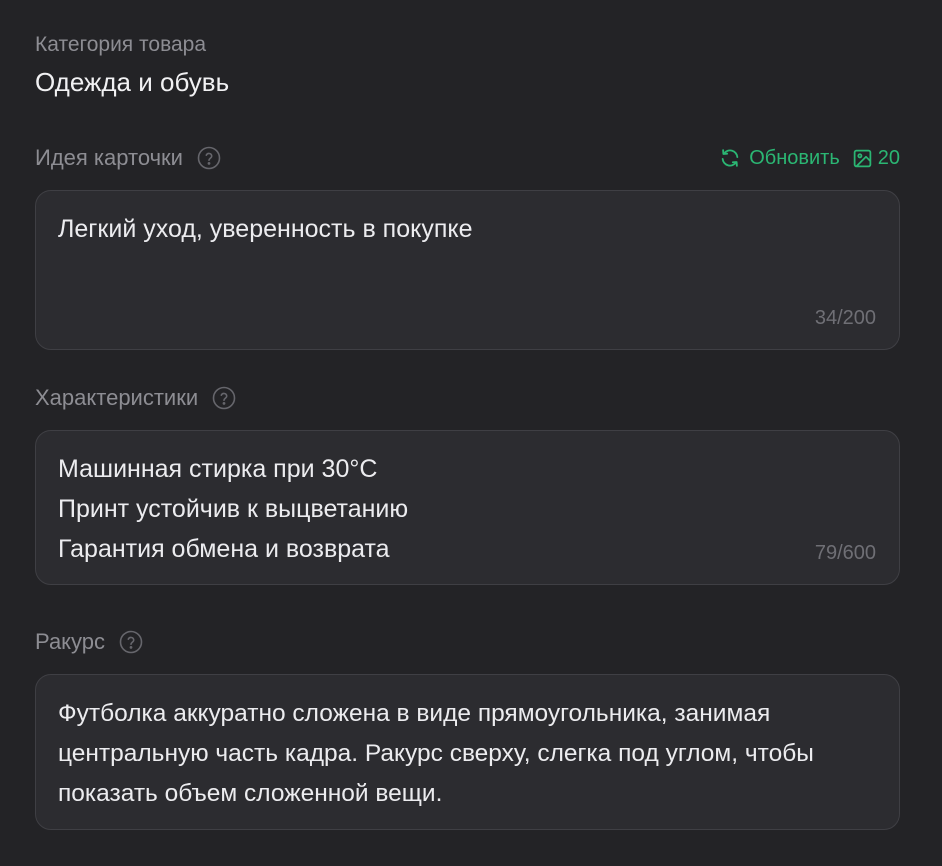  What do you see at coordinates (109, 157) in the screenshot?
I see `idea-label: Идея карточки` at bounding box center [109, 157].